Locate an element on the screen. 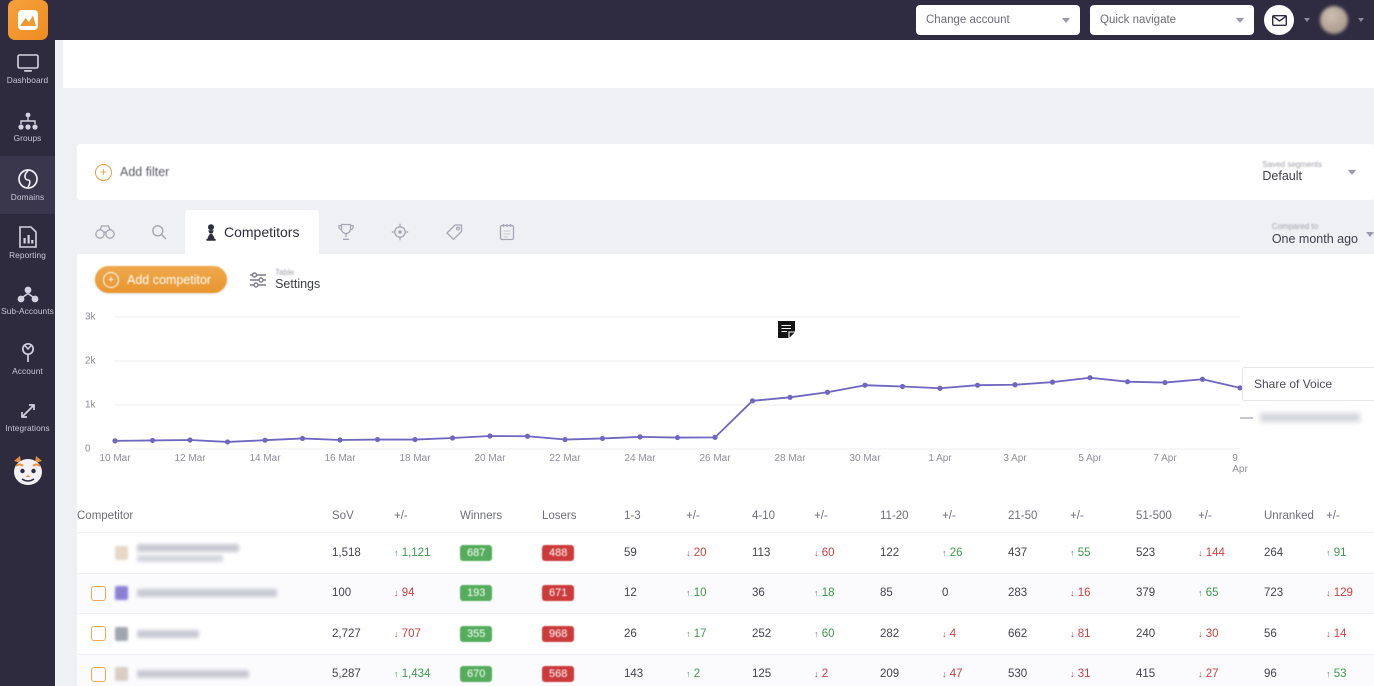  cell-rank-21-50: 530 is located at coordinates (1018, 674).